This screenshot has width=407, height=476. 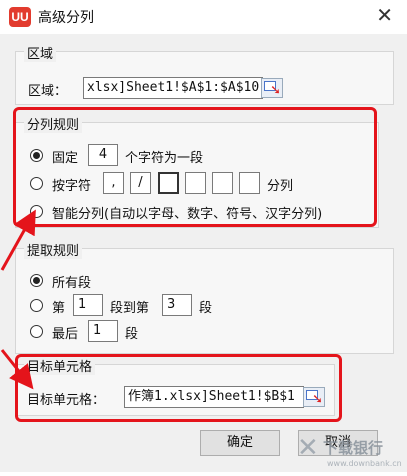 I want to click on arrow-to-split-rules, so click(x=18, y=240).